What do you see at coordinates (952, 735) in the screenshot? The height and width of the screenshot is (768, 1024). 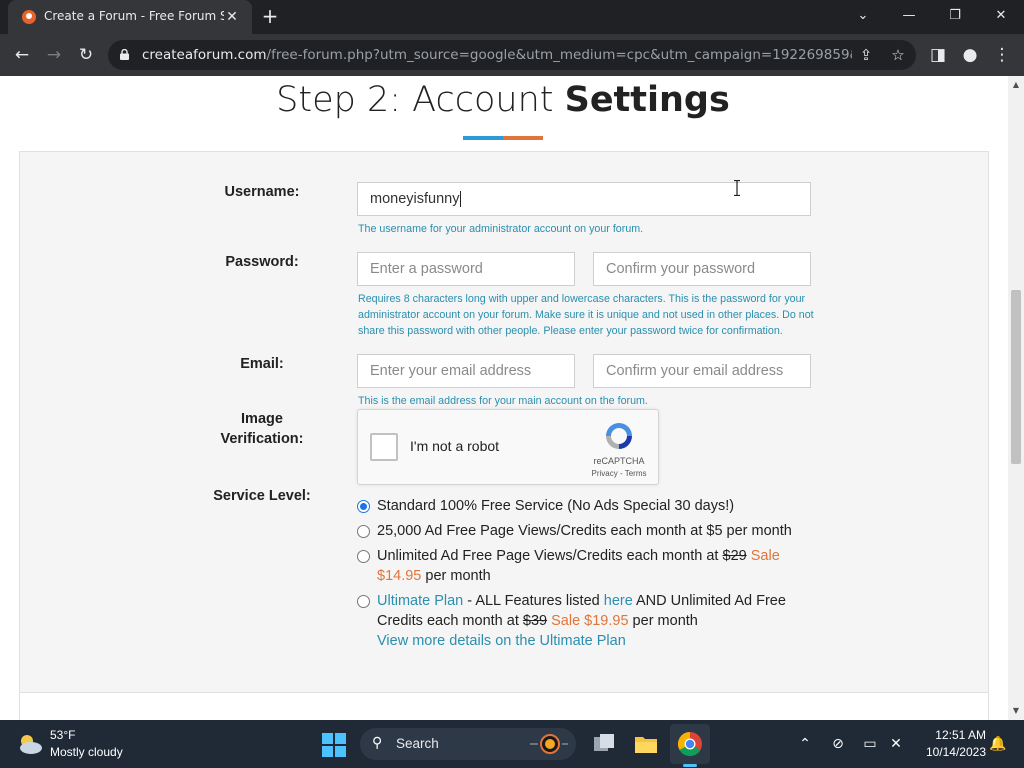 I see `clock-time: 12:51 AM` at bounding box center [952, 735].